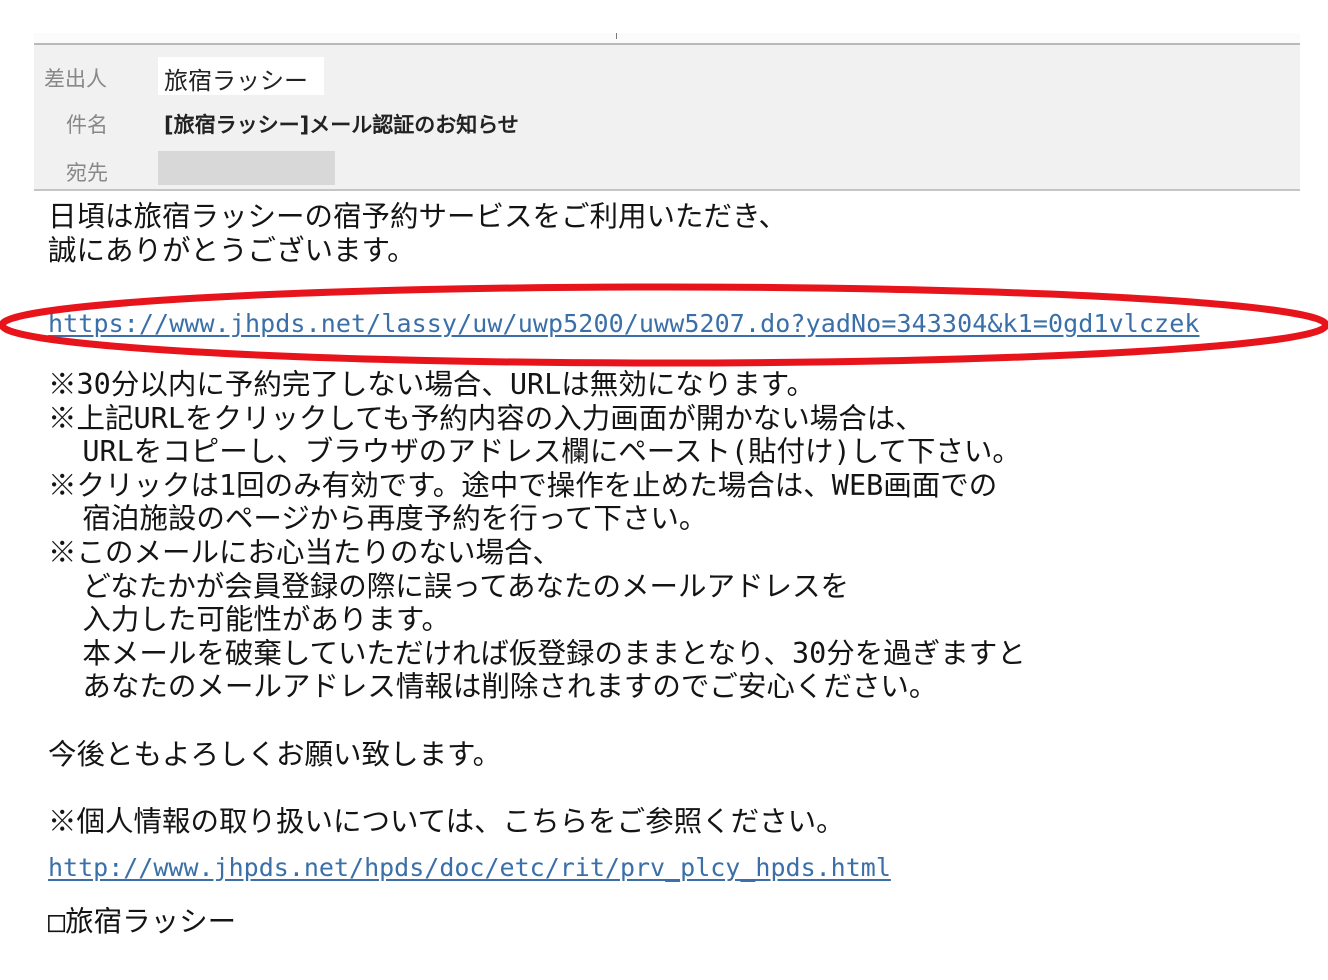 The height and width of the screenshot is (980, 1328). I want to click on privacy-note: ※個人情報の取り扱いについては、こちらをご参照ください。, so click(446, 821).